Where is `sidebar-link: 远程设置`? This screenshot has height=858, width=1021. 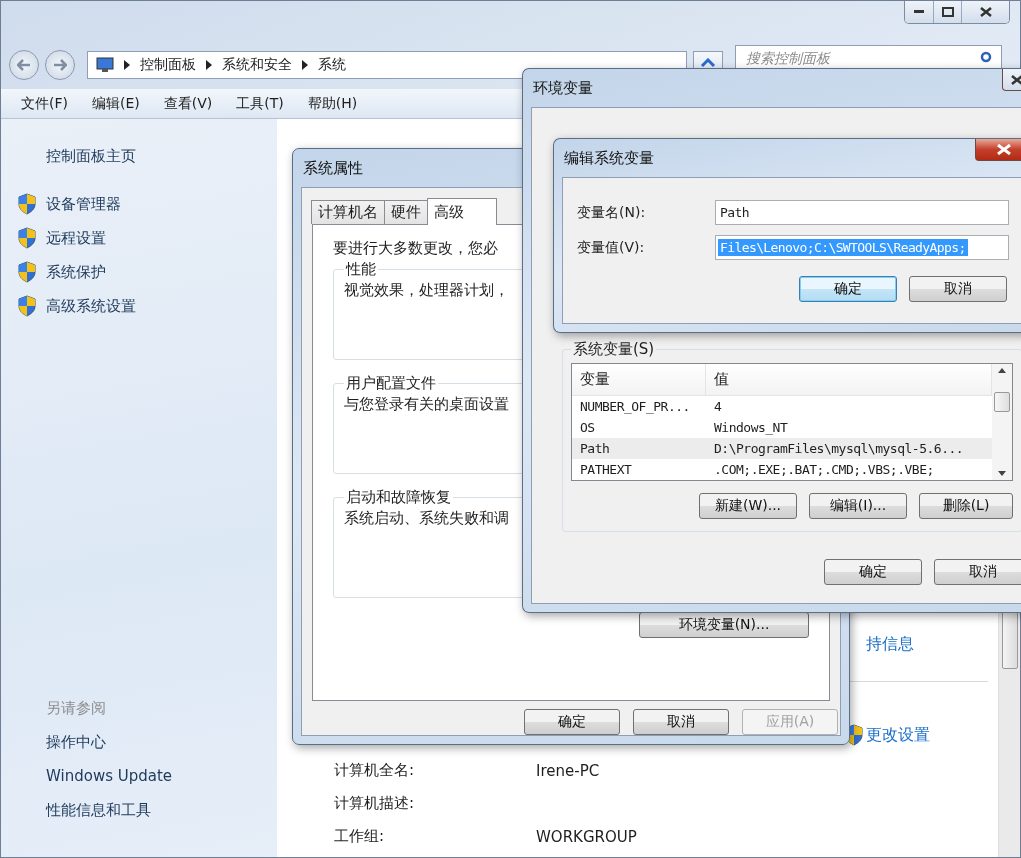
sidebar-link: 远程设置 is located at coordinates (76, 238).